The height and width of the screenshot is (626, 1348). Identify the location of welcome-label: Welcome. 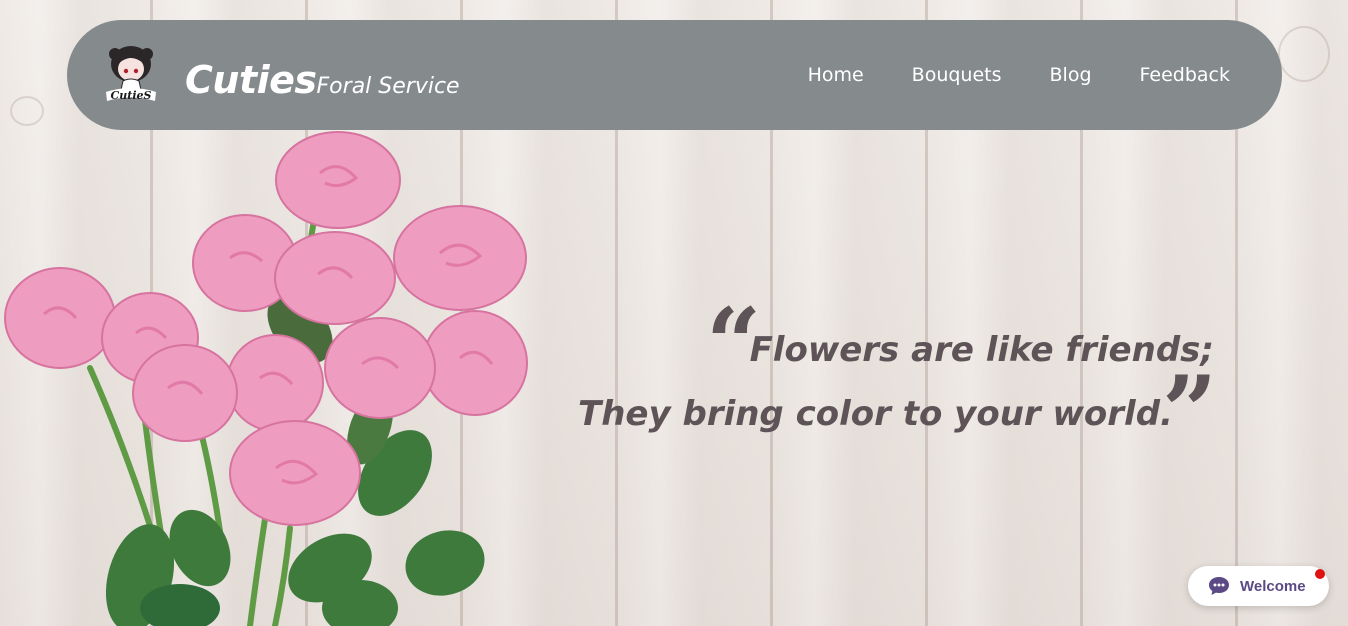
(1273, 586).